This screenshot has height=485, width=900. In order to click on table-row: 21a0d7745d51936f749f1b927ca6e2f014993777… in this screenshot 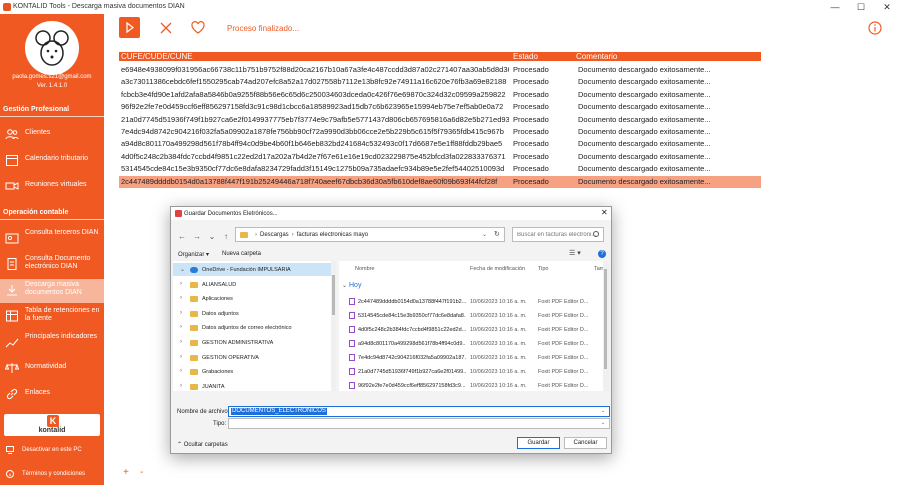, I will do `click(440, 120)`.